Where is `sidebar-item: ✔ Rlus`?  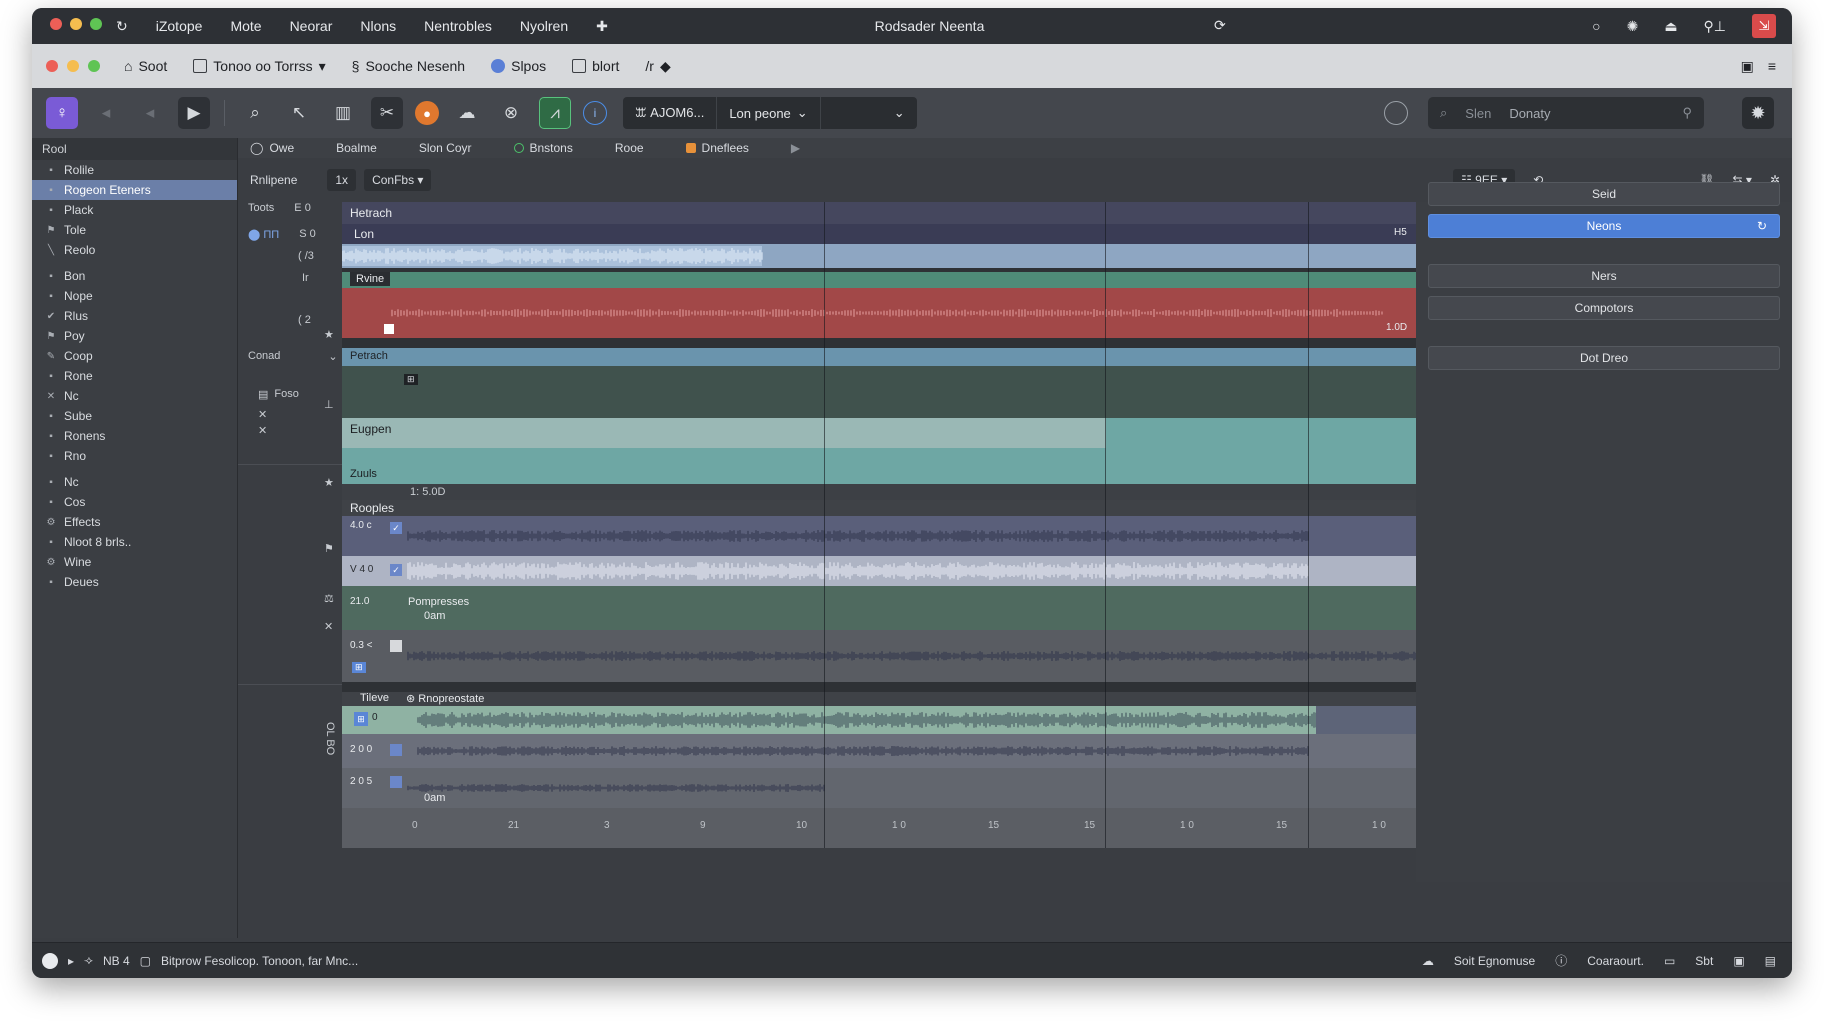
sidebar-item: ✔ Rlus is located at coordinates (134, 316).